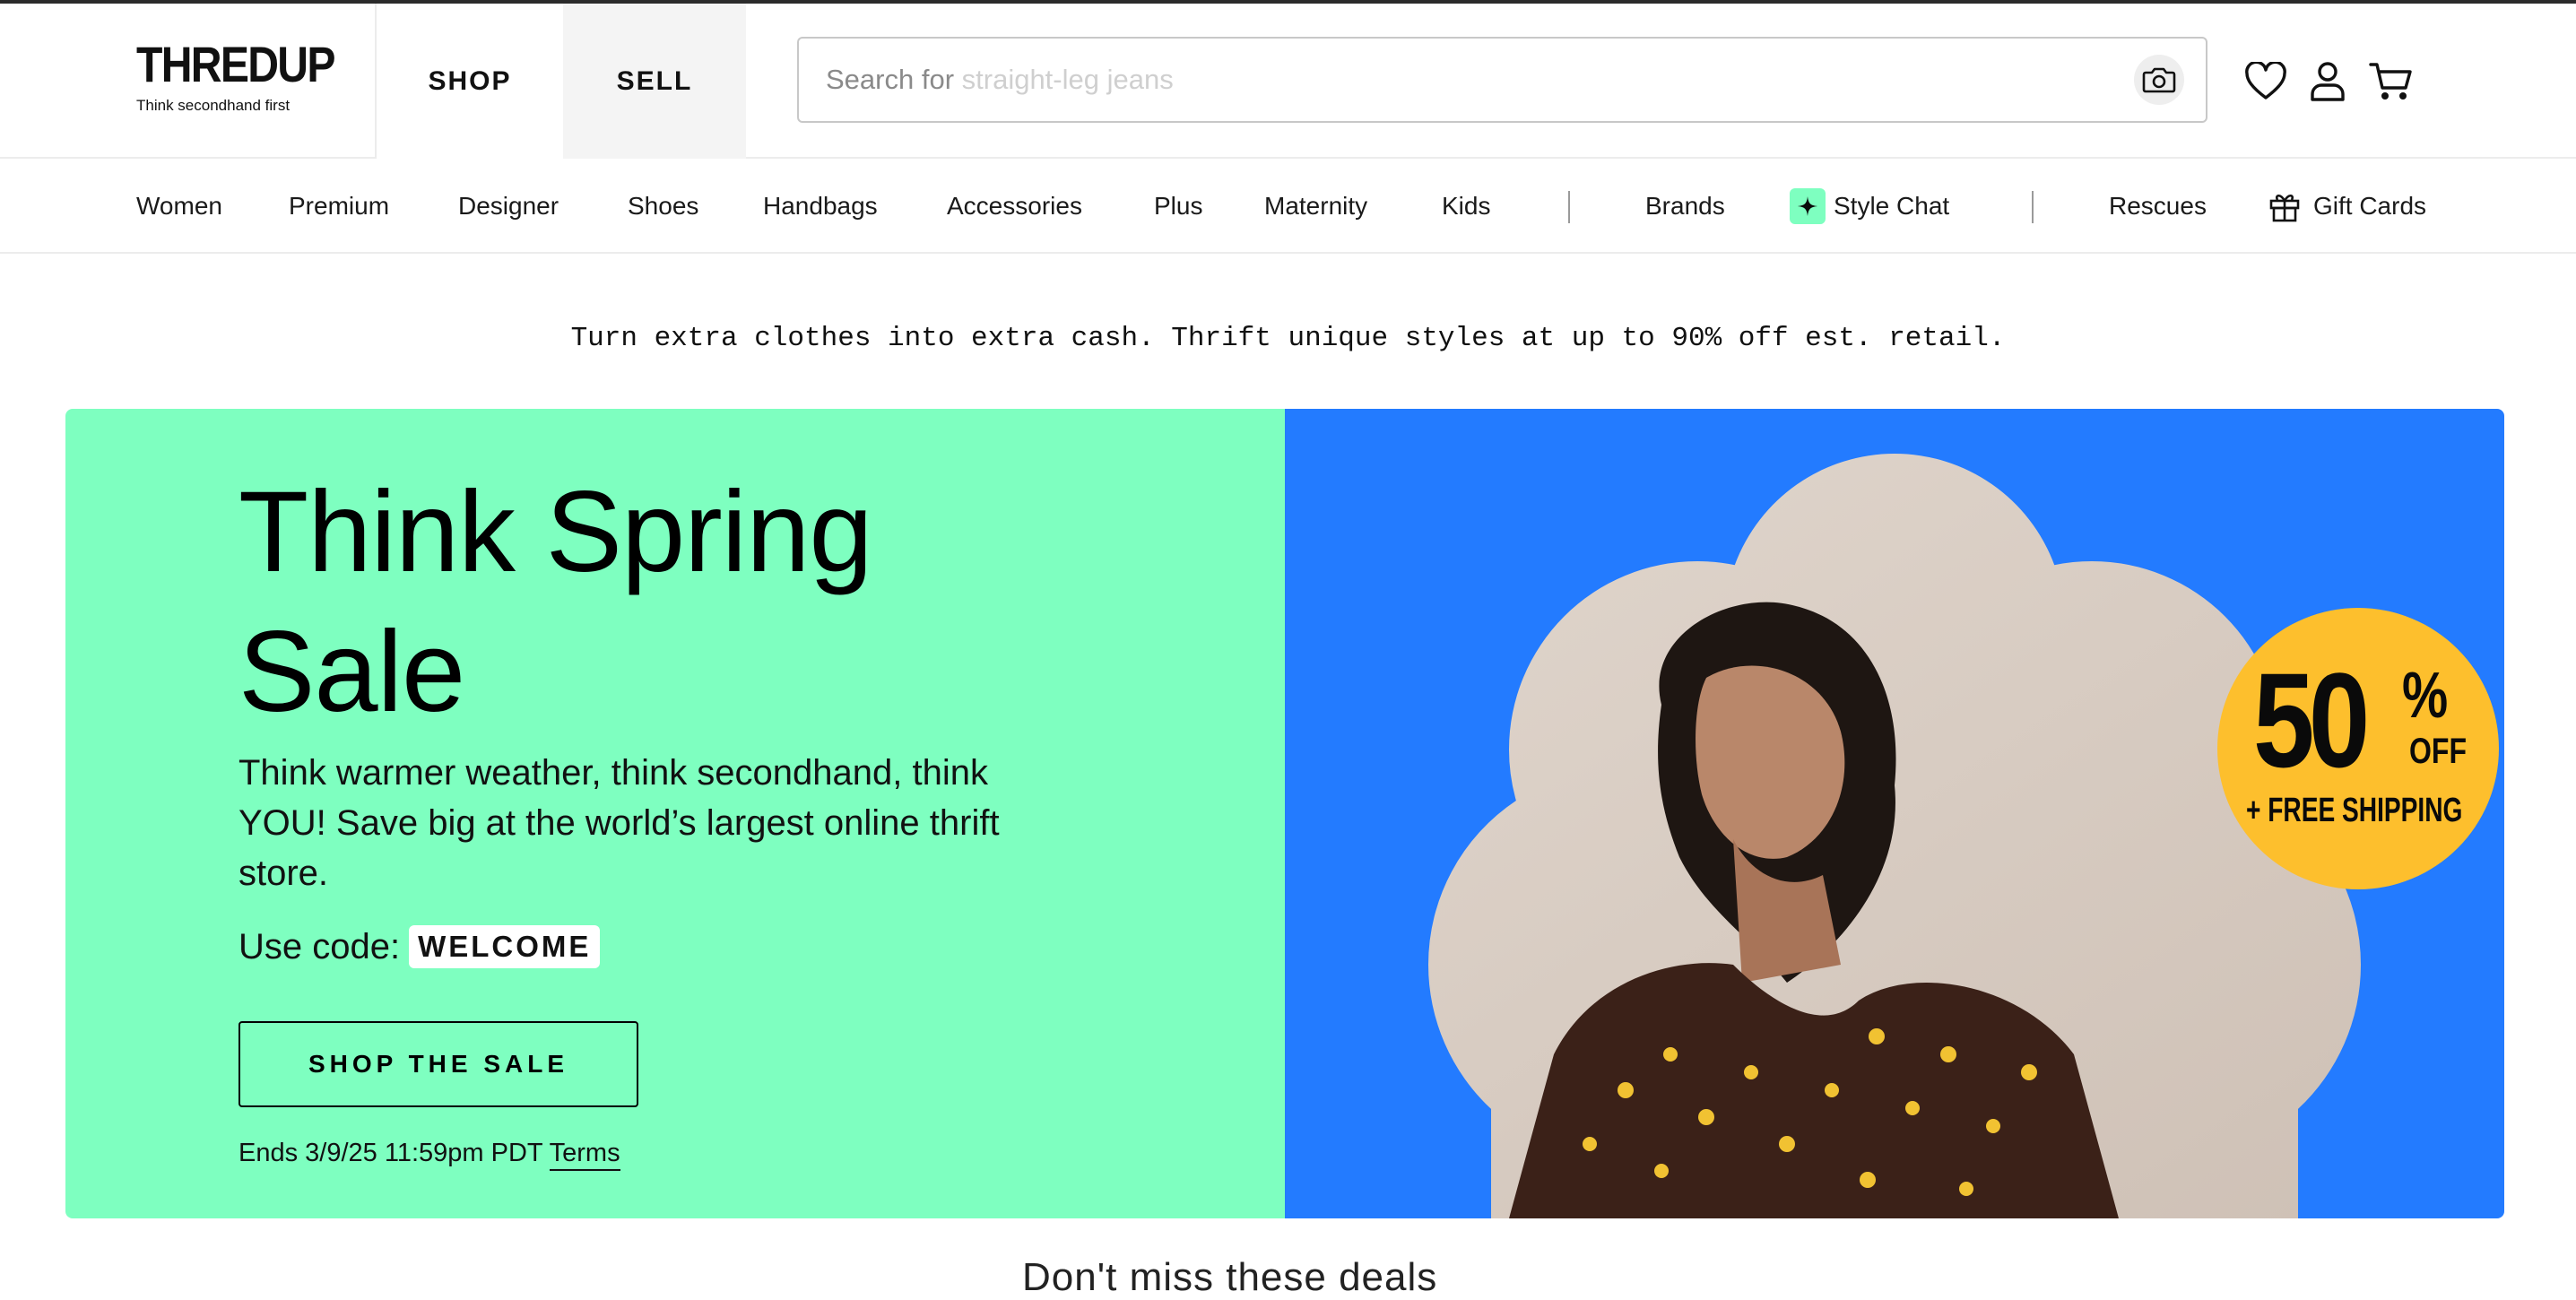  What do you see at coordinates (1808, 206) in the screenshot?
I see `sparkle-icon` at bounding box center [1808, 206].